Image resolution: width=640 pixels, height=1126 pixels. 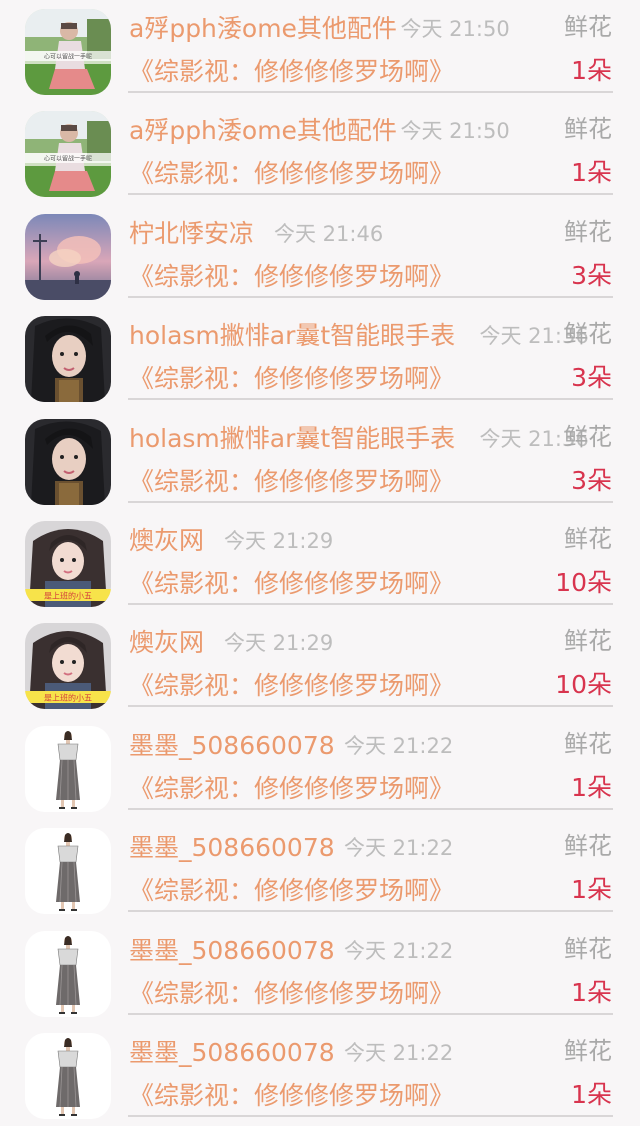 What do you see at coordinates (329, 233) in the screenshot?
I see `timestamp: 今天 21:46` at bounding box center [329, 233].